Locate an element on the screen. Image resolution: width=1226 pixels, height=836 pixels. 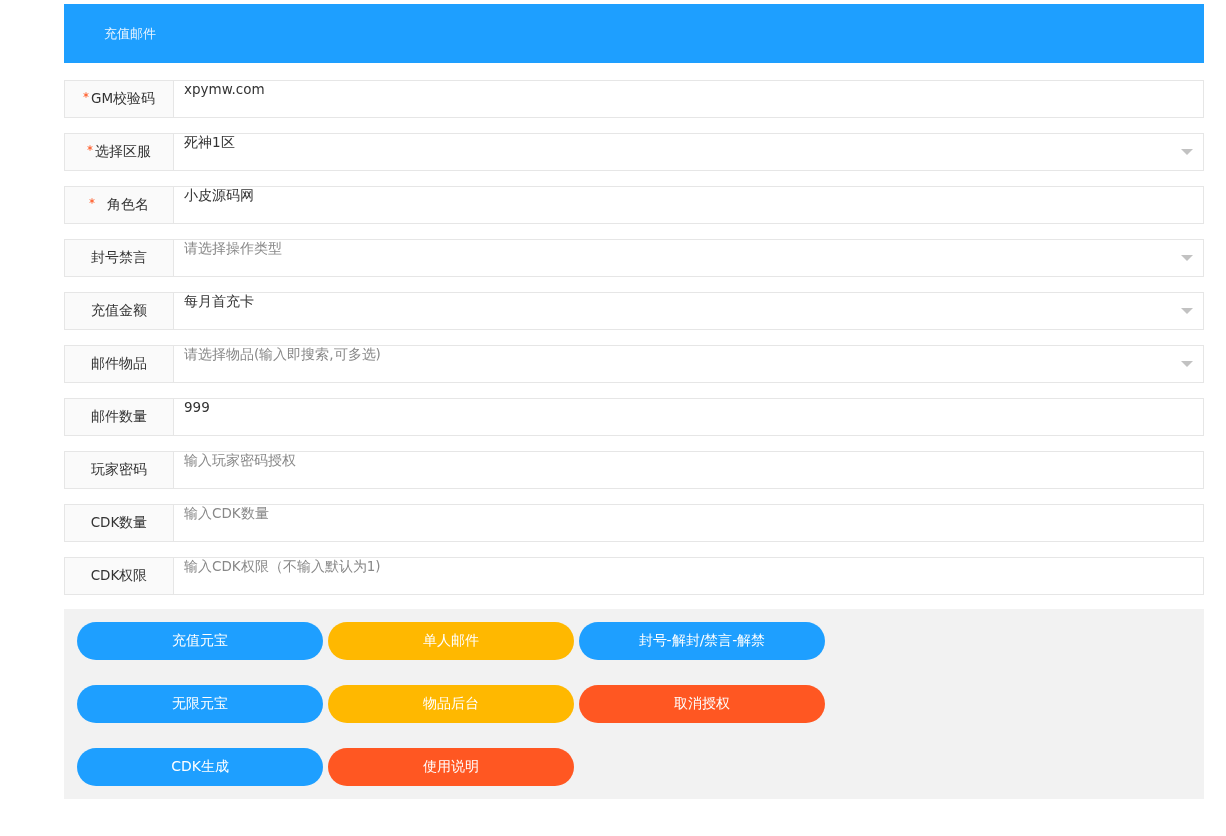
action-button: 封号-解封/禁言-解禁 is located at coordinates (702, 641).